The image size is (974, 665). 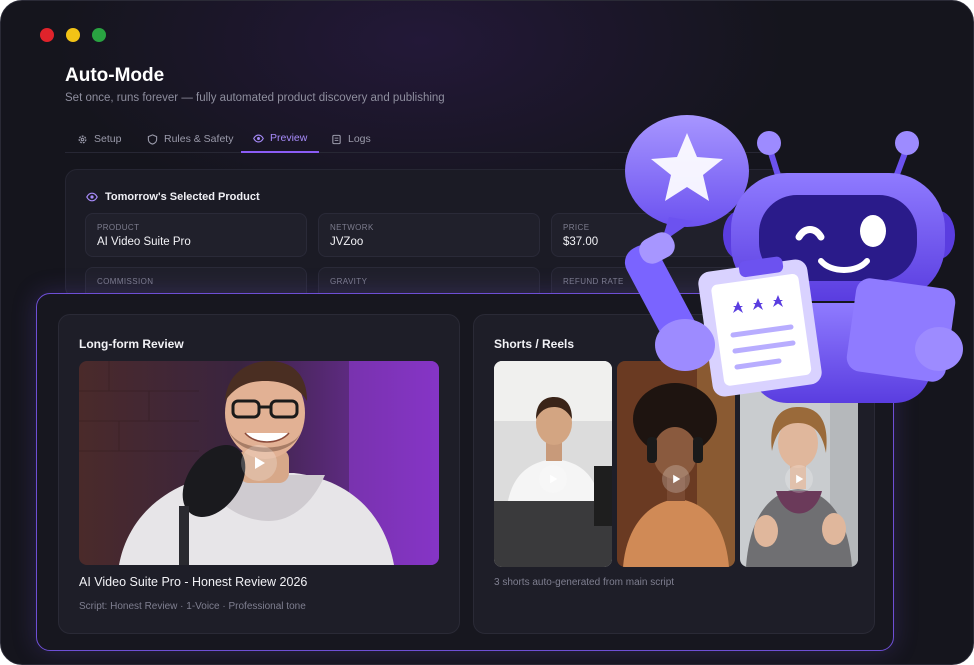 I want to click on presenter-image, so click(x=553, y=464).